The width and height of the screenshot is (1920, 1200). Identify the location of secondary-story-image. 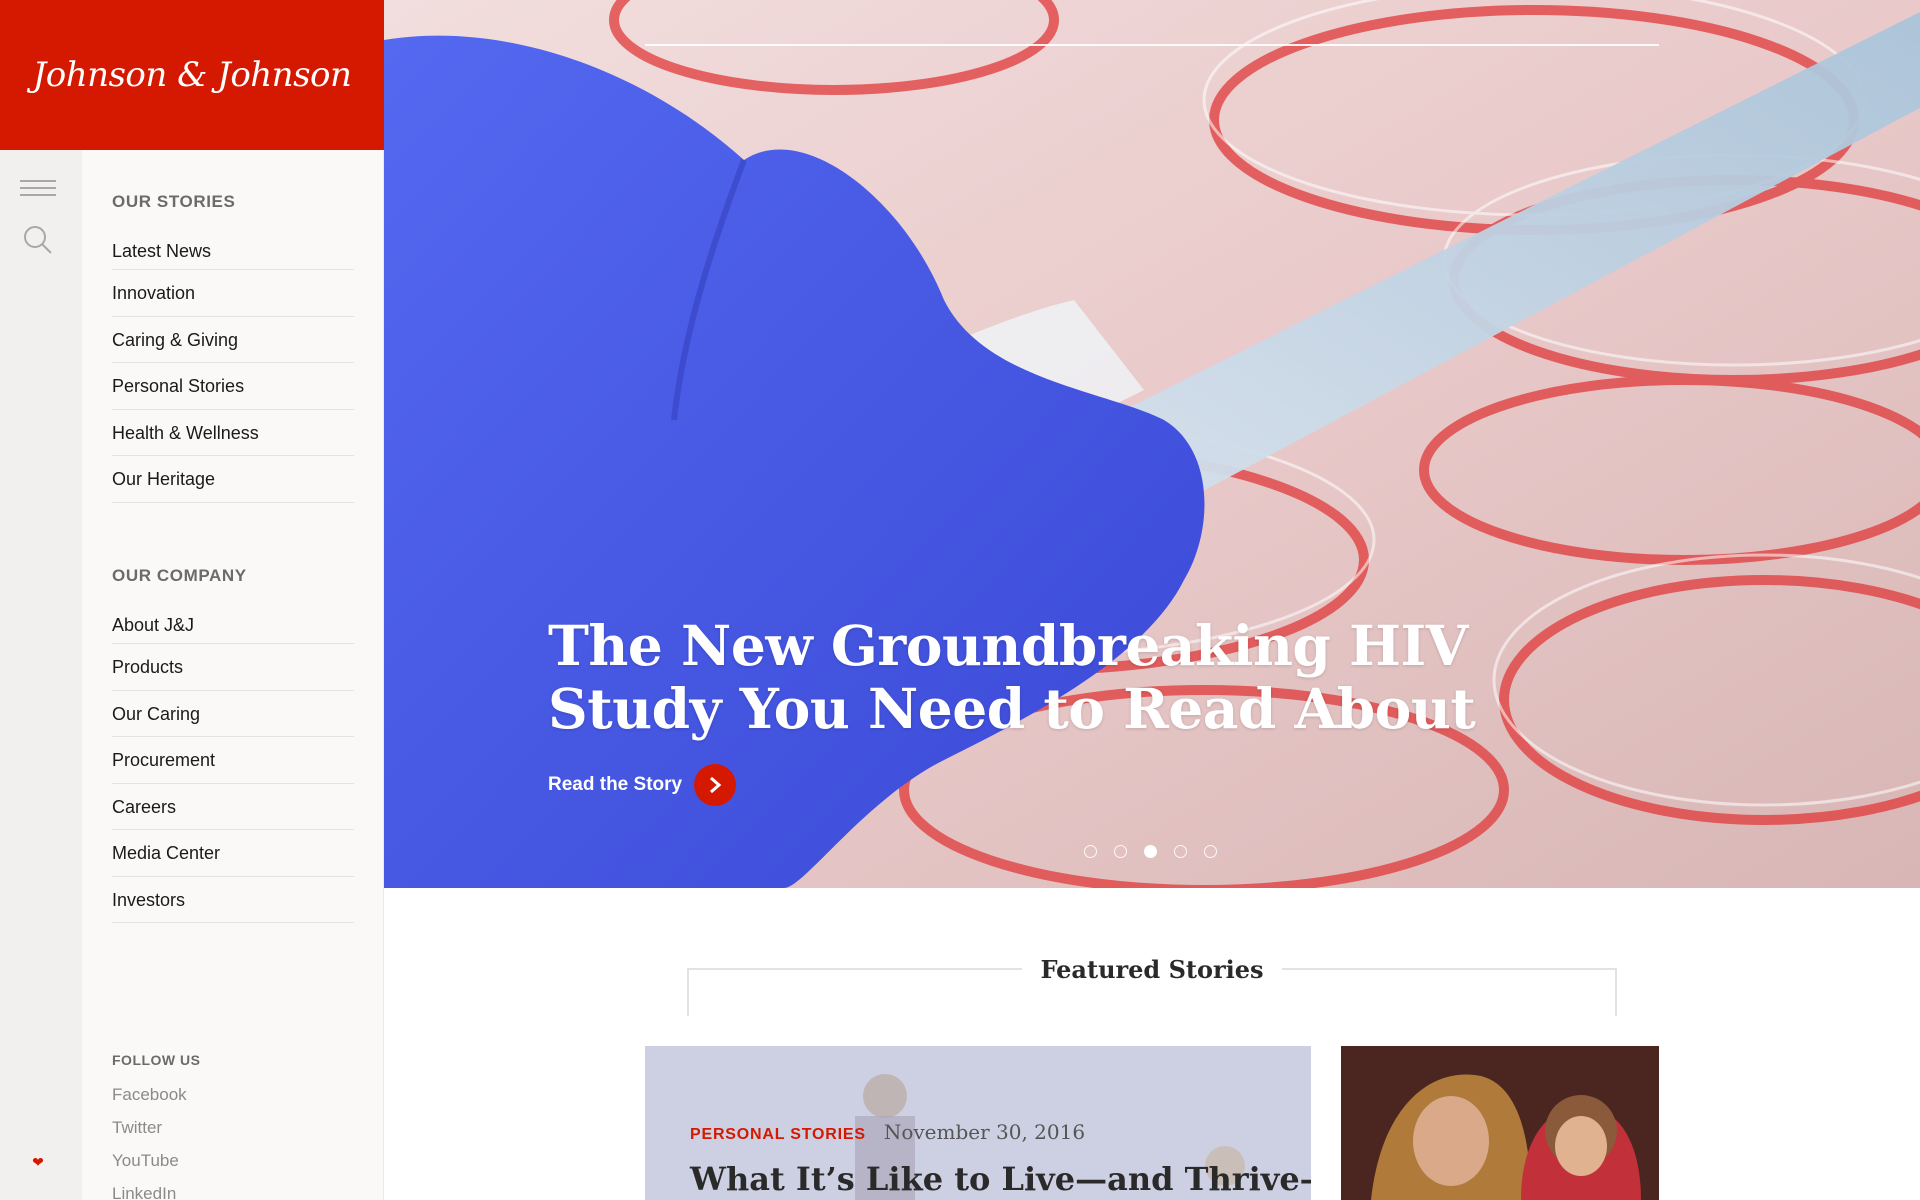
(1500, 1123).